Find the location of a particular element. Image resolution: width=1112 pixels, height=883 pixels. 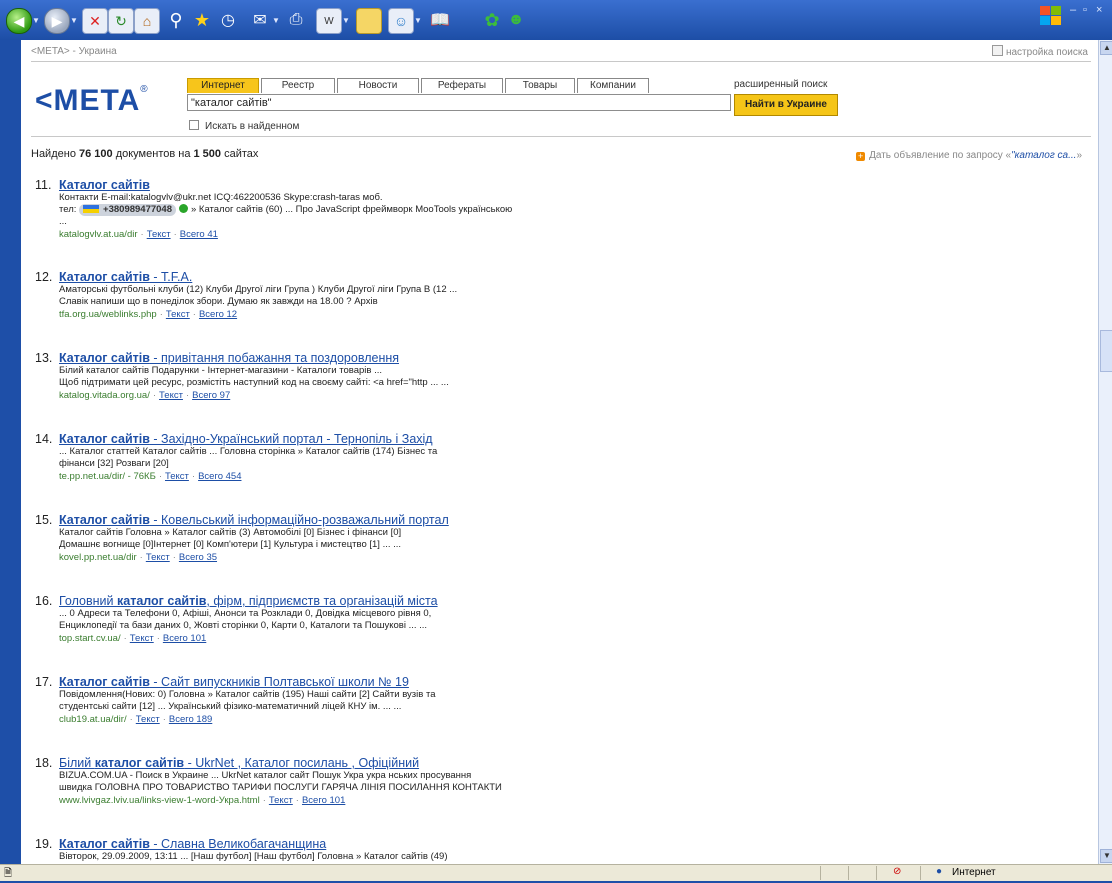

result-number: 11. is located at coordinates (43, 185).